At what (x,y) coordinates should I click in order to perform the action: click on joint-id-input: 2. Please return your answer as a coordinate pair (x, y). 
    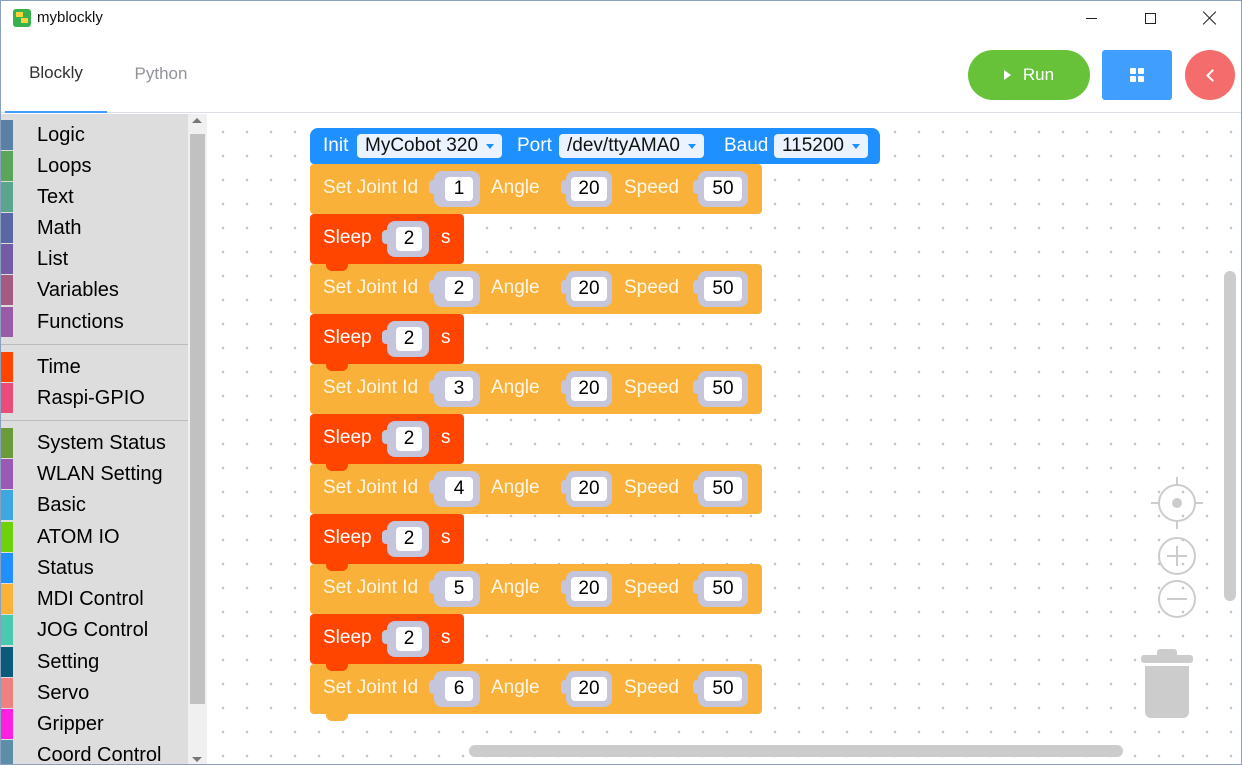
    Looking at the image, I should click on (459, 289).